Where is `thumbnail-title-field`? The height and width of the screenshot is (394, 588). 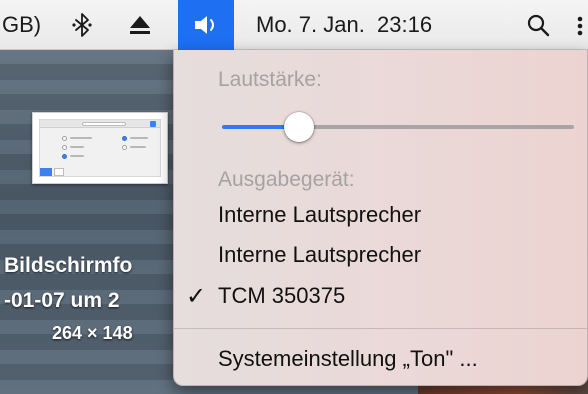 thumbnail-title-field is located at coordinates (104, 124).